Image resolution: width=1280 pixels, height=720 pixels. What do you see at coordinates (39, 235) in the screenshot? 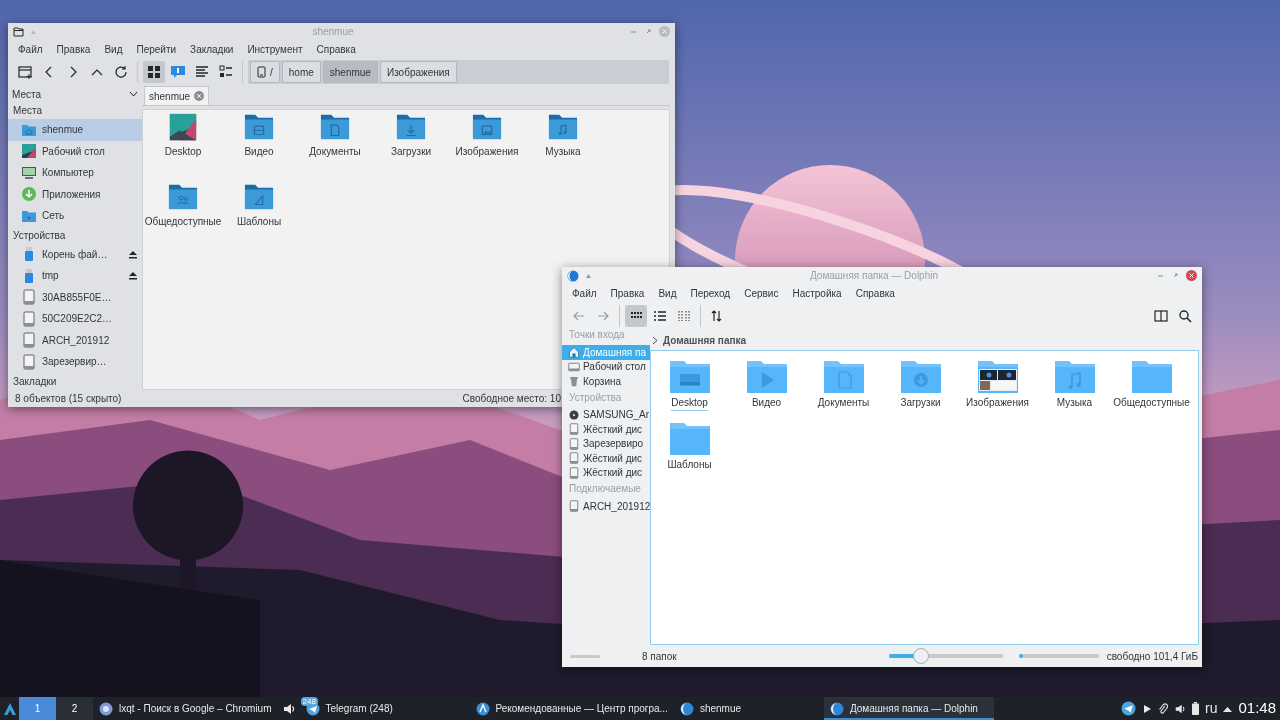
I see `section-header: Устройства` at bounding box center [39, 235].